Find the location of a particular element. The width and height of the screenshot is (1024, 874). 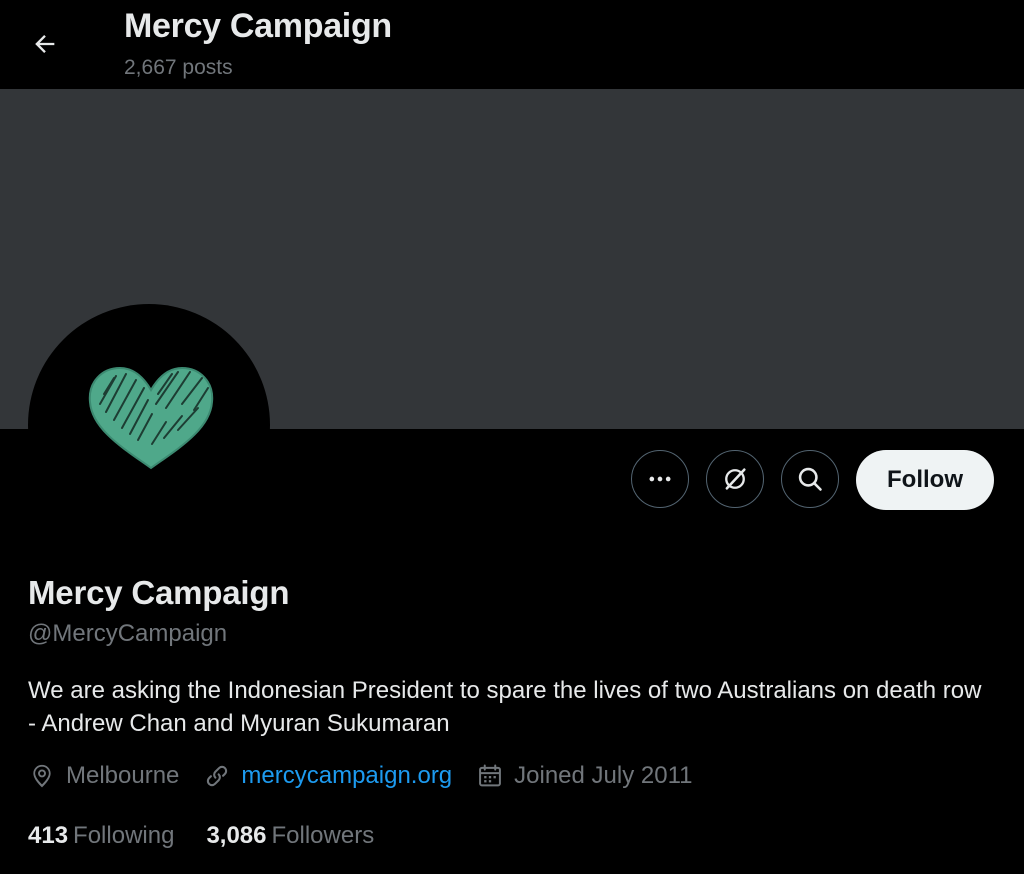

followers-link: 3,086 Followers is located at coordinates (290, 836).